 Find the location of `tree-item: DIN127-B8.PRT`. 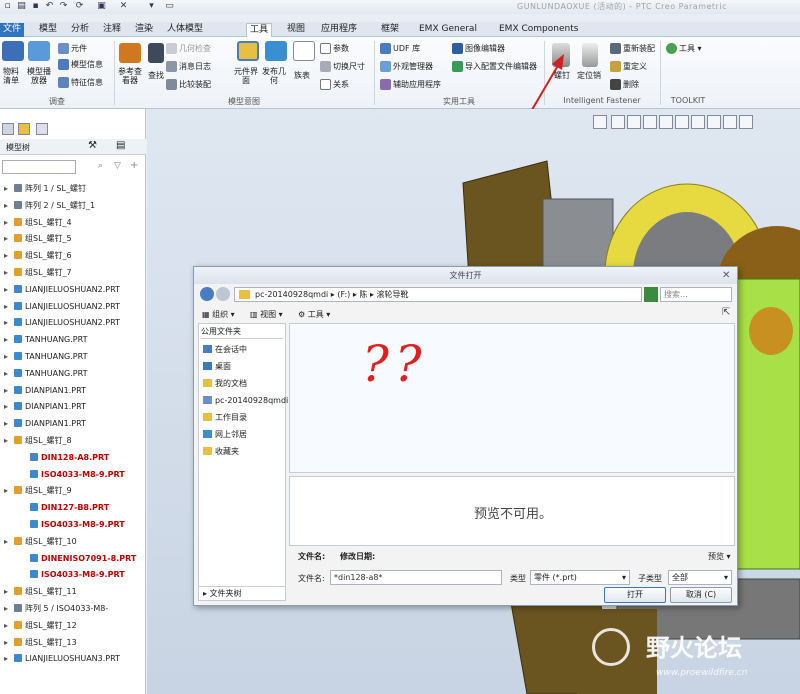

tree-item: DIN127-B8.PRT is located at coordinates (64, 508).